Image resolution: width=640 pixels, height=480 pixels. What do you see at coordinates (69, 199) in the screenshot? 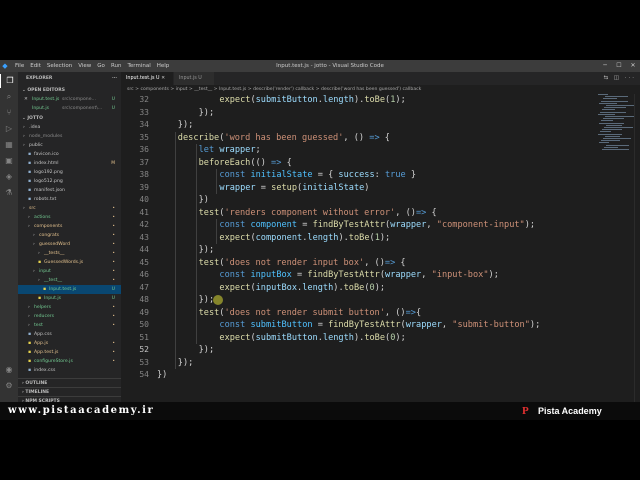
I see `tree-file: ▪ robots.txt` at bounding box center [69, 199].